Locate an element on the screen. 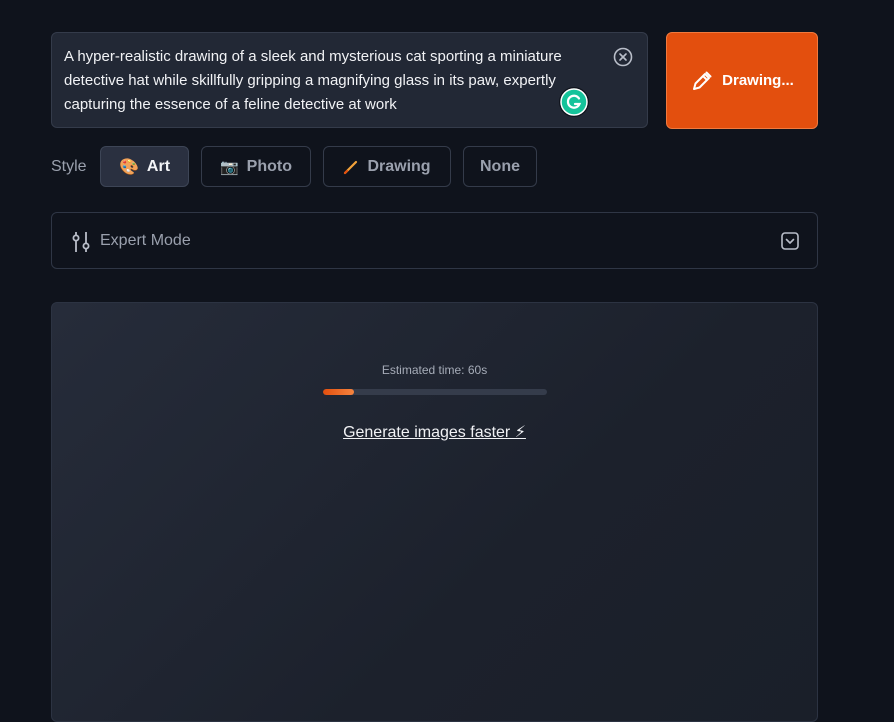 This screenshot has height=722, width=894. style-none-label: None is located at coordinates (500, 166).